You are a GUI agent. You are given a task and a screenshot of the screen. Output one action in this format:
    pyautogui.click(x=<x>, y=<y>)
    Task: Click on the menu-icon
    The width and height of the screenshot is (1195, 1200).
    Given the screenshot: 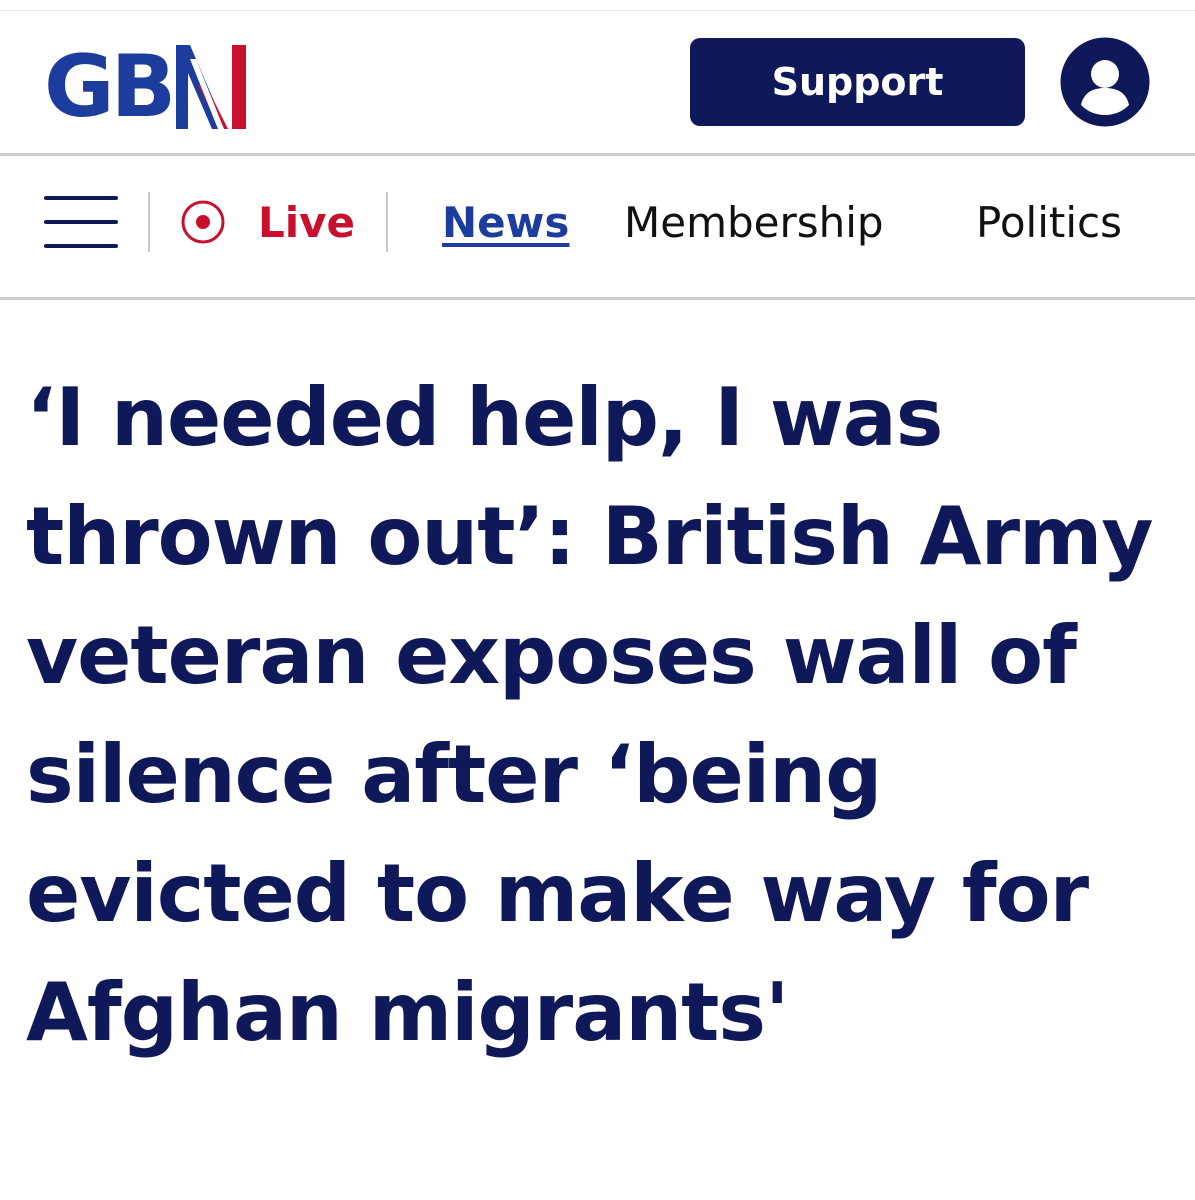 What is the action you would take?
    pyautogui.click(x=81, y=222)
    